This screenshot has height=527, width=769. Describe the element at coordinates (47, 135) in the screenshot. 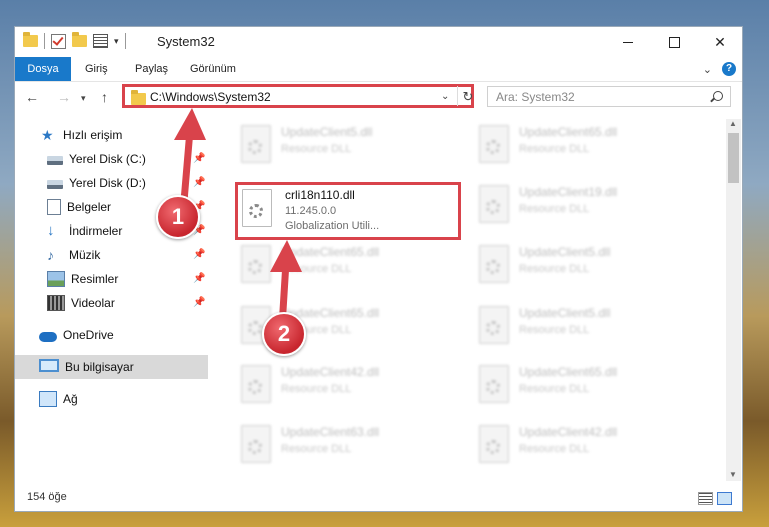

I see `star-icon: ★` at that location.